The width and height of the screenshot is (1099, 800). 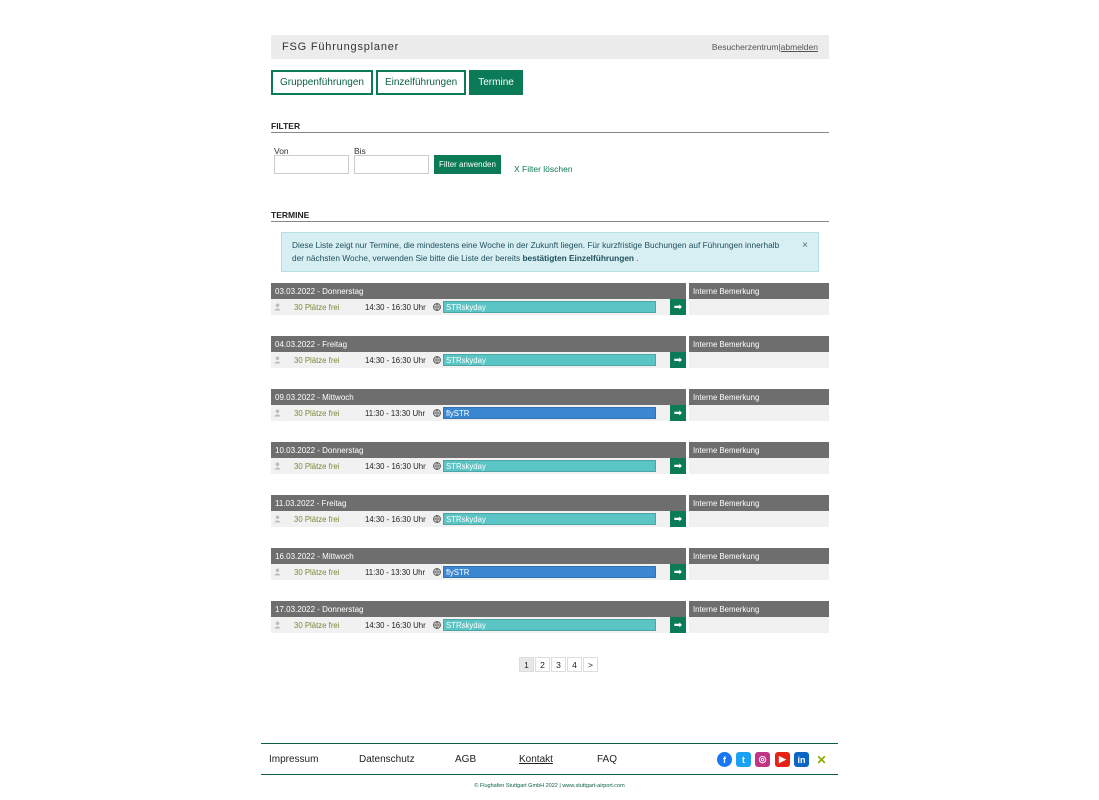 I want to click on next-page-button: >, so click(x=590, y=664).